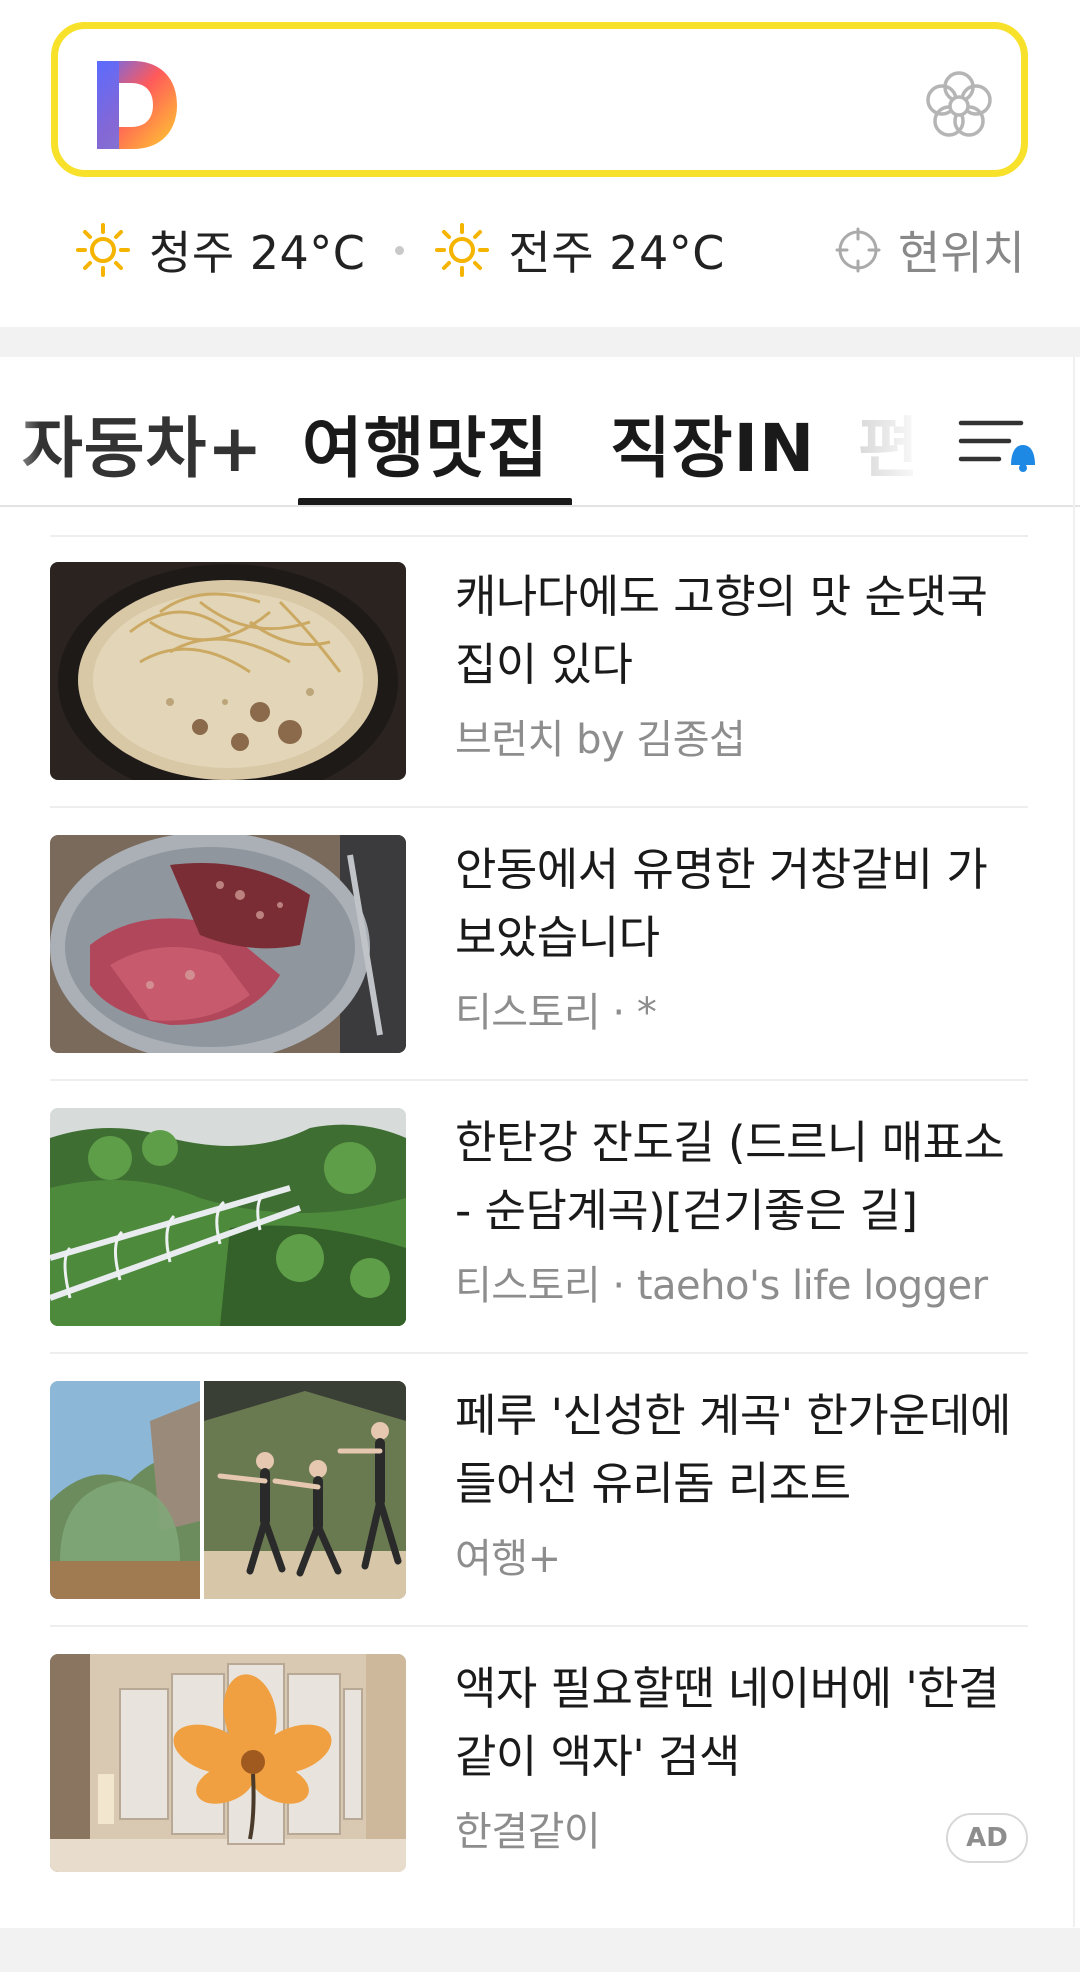 Image resolution: width=1080 pixels, height=1972 pixels. Describe the element at coordinates (735, 1450) in the screenshot. I see `article-title: 페루 '신성한 계곡' 한가운데에 들어선 유리돔 리조트` at that location.